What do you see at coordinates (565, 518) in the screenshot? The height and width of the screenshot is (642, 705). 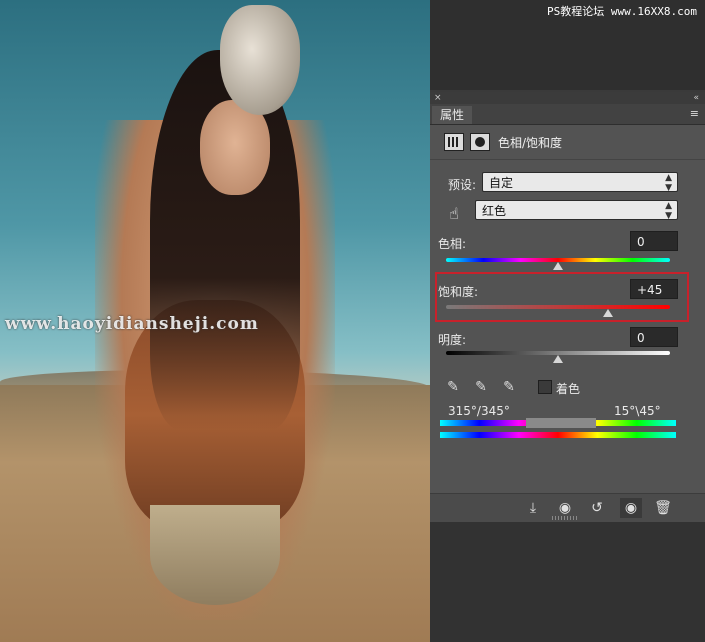 I see `panel-resize-gripper` at bounding box center [565, 518].